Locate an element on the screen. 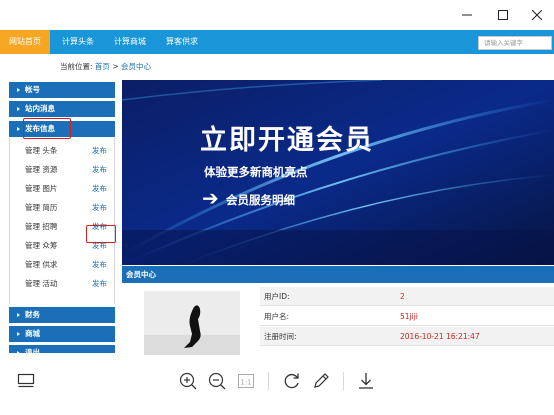 Image resolution: width=554 pixels, height=415 pixels. zoom-in-icon is located at coordinates (188, 381).